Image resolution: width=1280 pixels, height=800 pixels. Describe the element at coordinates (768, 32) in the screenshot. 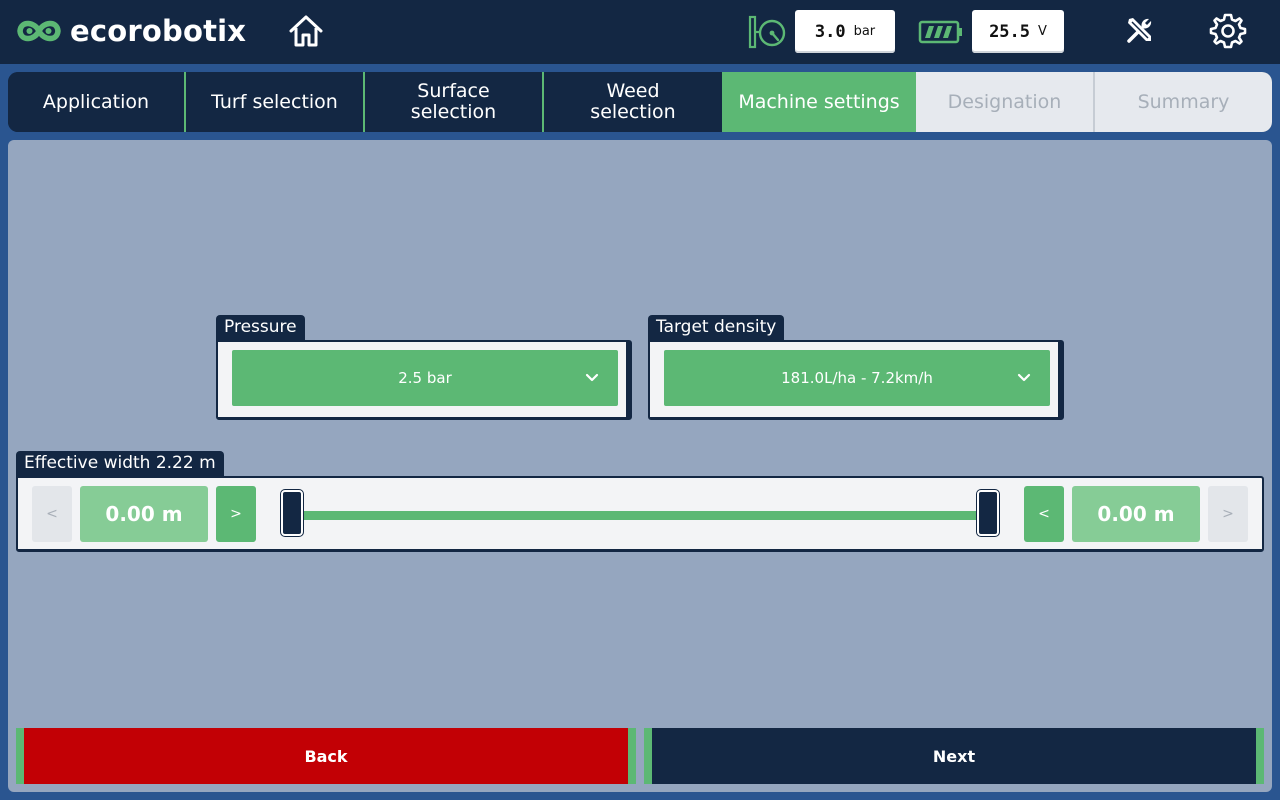

I see `pressure-gauge-icon` at that location.